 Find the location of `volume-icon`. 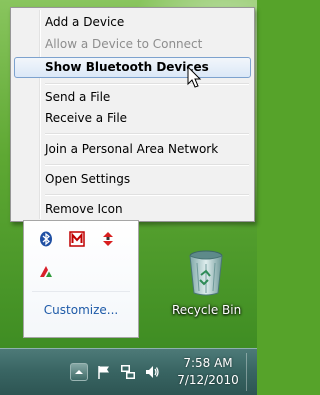

volume-icon is located at coordinates (152, 372).